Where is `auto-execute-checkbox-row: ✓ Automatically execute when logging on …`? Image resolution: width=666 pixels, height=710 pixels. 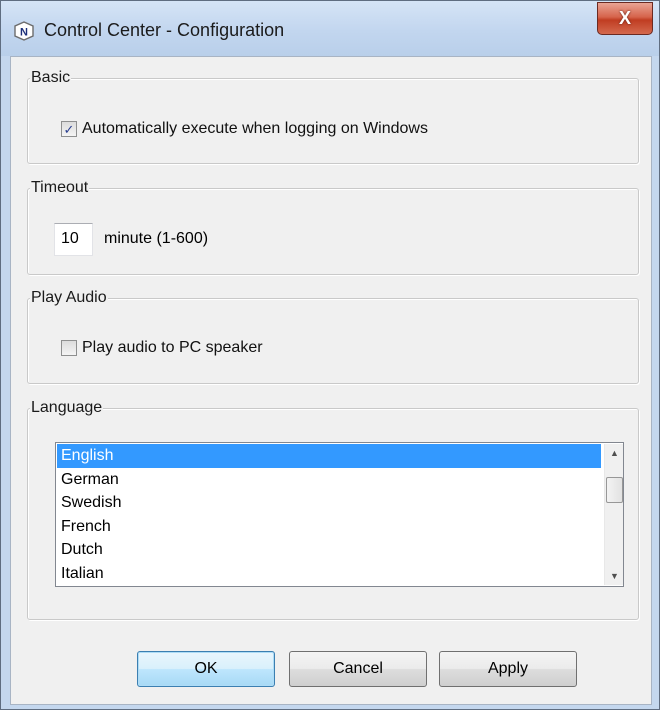
auto-execute-checkbox-row: ✓ Automatically execute when logging on … is located at coordinates (244, 129).